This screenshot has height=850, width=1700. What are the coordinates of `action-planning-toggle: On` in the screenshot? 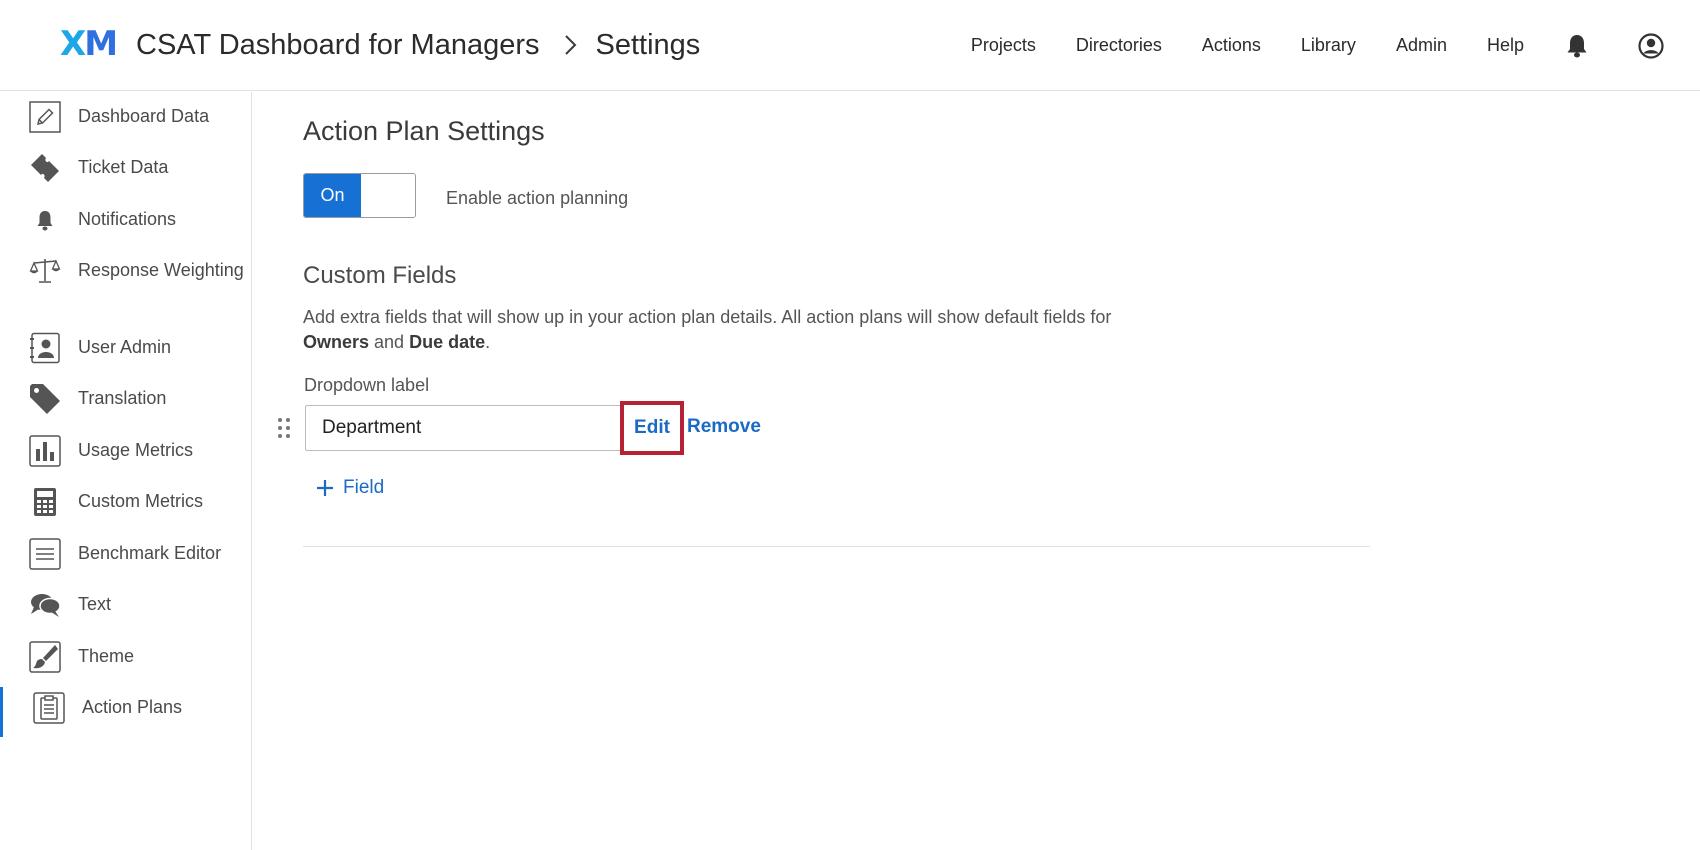 It's located at (359, 195).